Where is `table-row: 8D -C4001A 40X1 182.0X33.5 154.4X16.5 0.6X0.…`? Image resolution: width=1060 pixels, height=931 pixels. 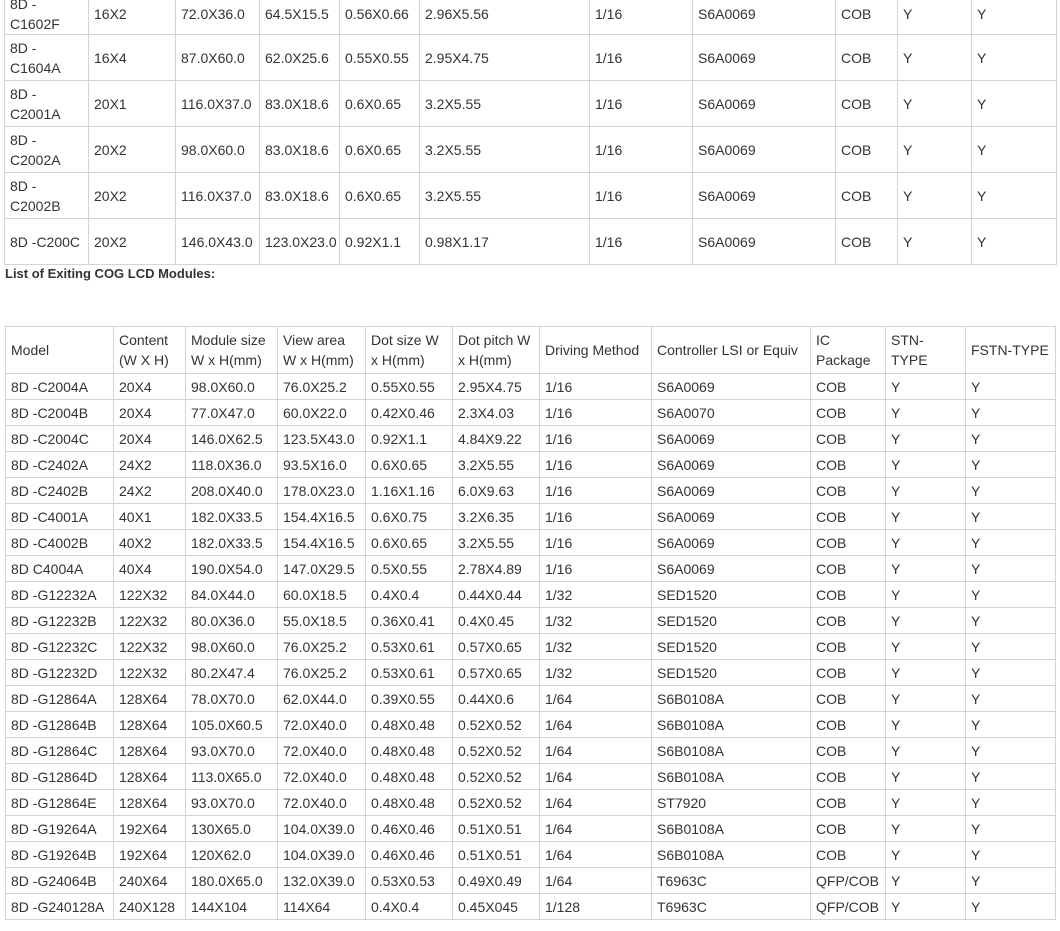 table-row: 8D -C4001A 40X1 182.0X33.5 154.4X16.5 0.6X0.… is located at coordinates (530, 516).